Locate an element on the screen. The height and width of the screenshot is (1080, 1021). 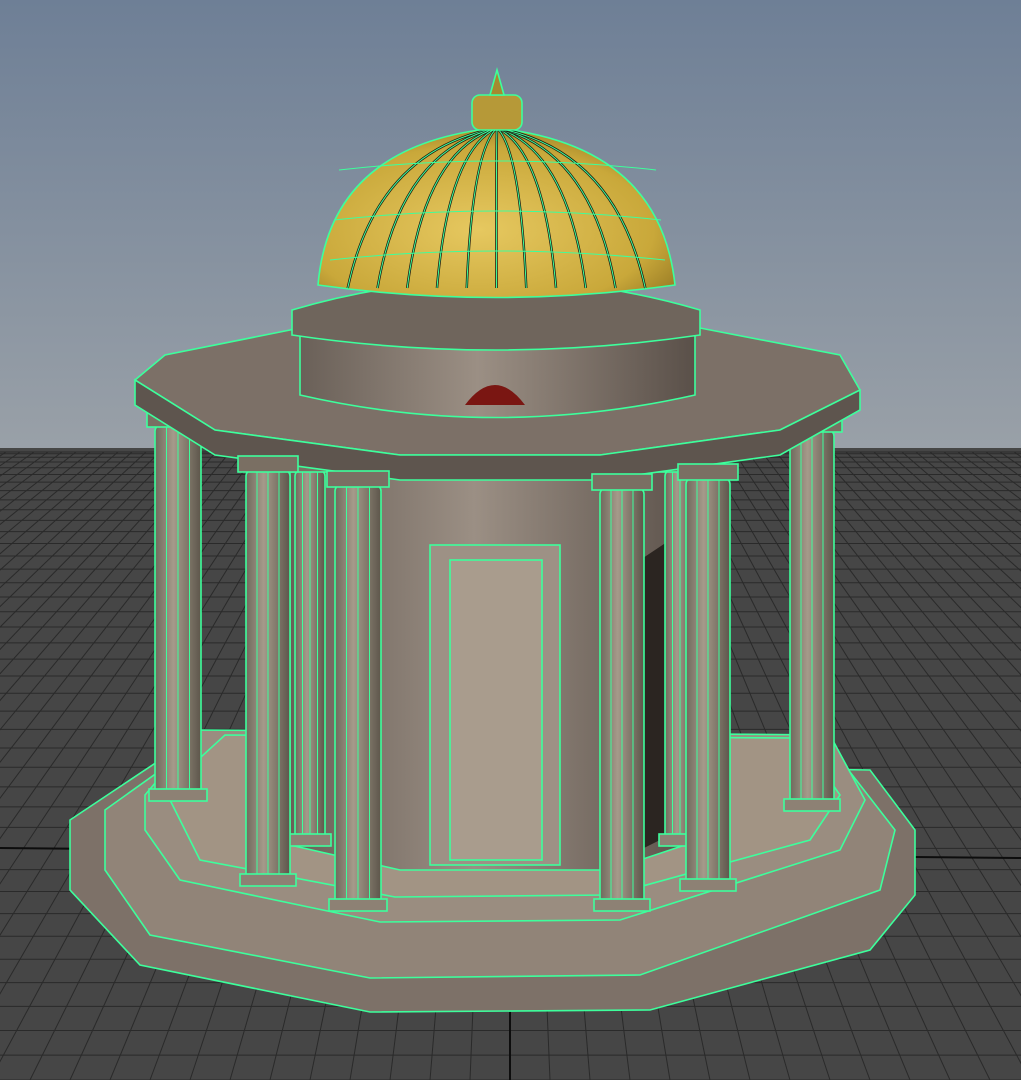
doorway-inner is located at coordinates (496, 710).